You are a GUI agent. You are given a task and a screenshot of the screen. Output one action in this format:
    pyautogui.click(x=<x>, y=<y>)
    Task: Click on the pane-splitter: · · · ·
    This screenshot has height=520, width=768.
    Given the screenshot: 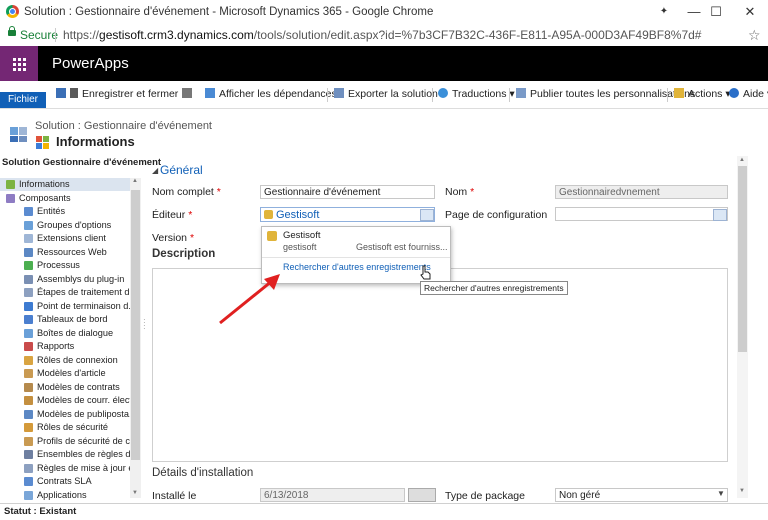 What is the action you would take?
    pyautogui.click(x=144, y=324)
    